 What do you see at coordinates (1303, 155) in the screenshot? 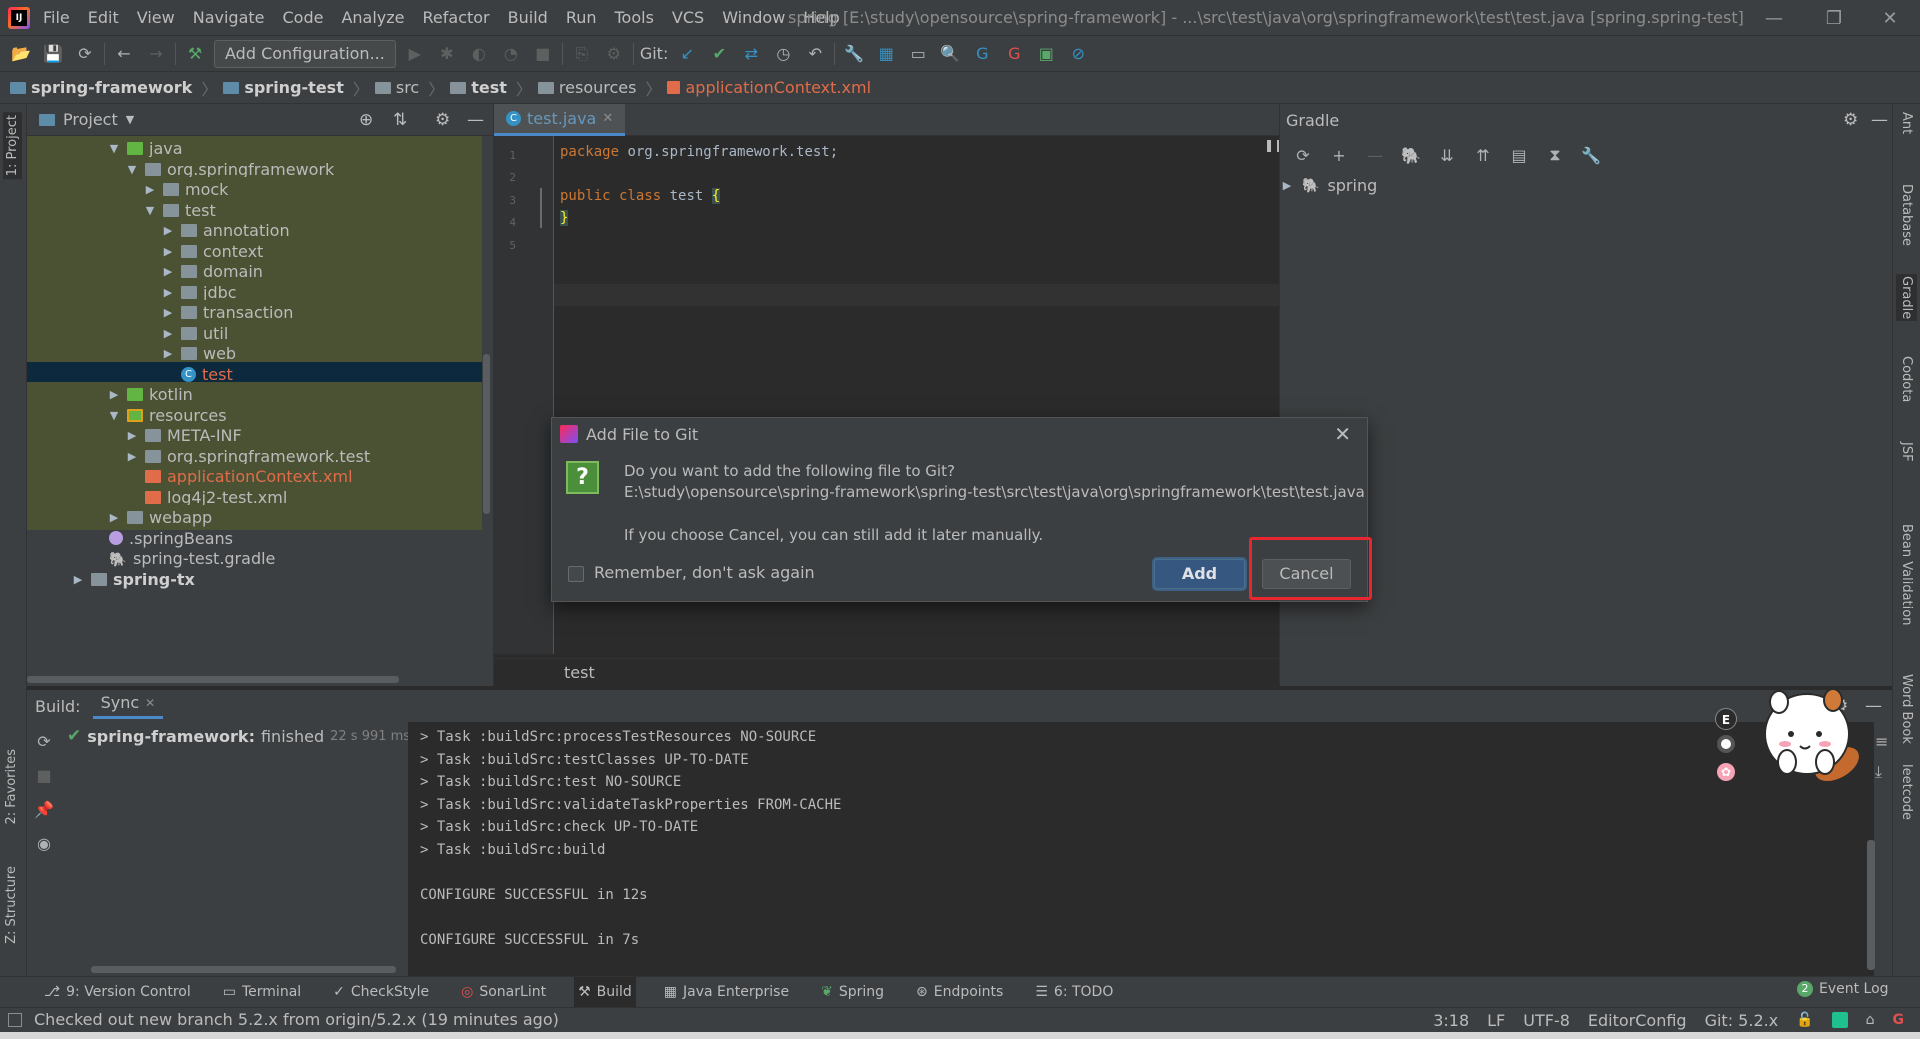
I see `refresh-icon: ⟳` at bounding box center [1303, 155].